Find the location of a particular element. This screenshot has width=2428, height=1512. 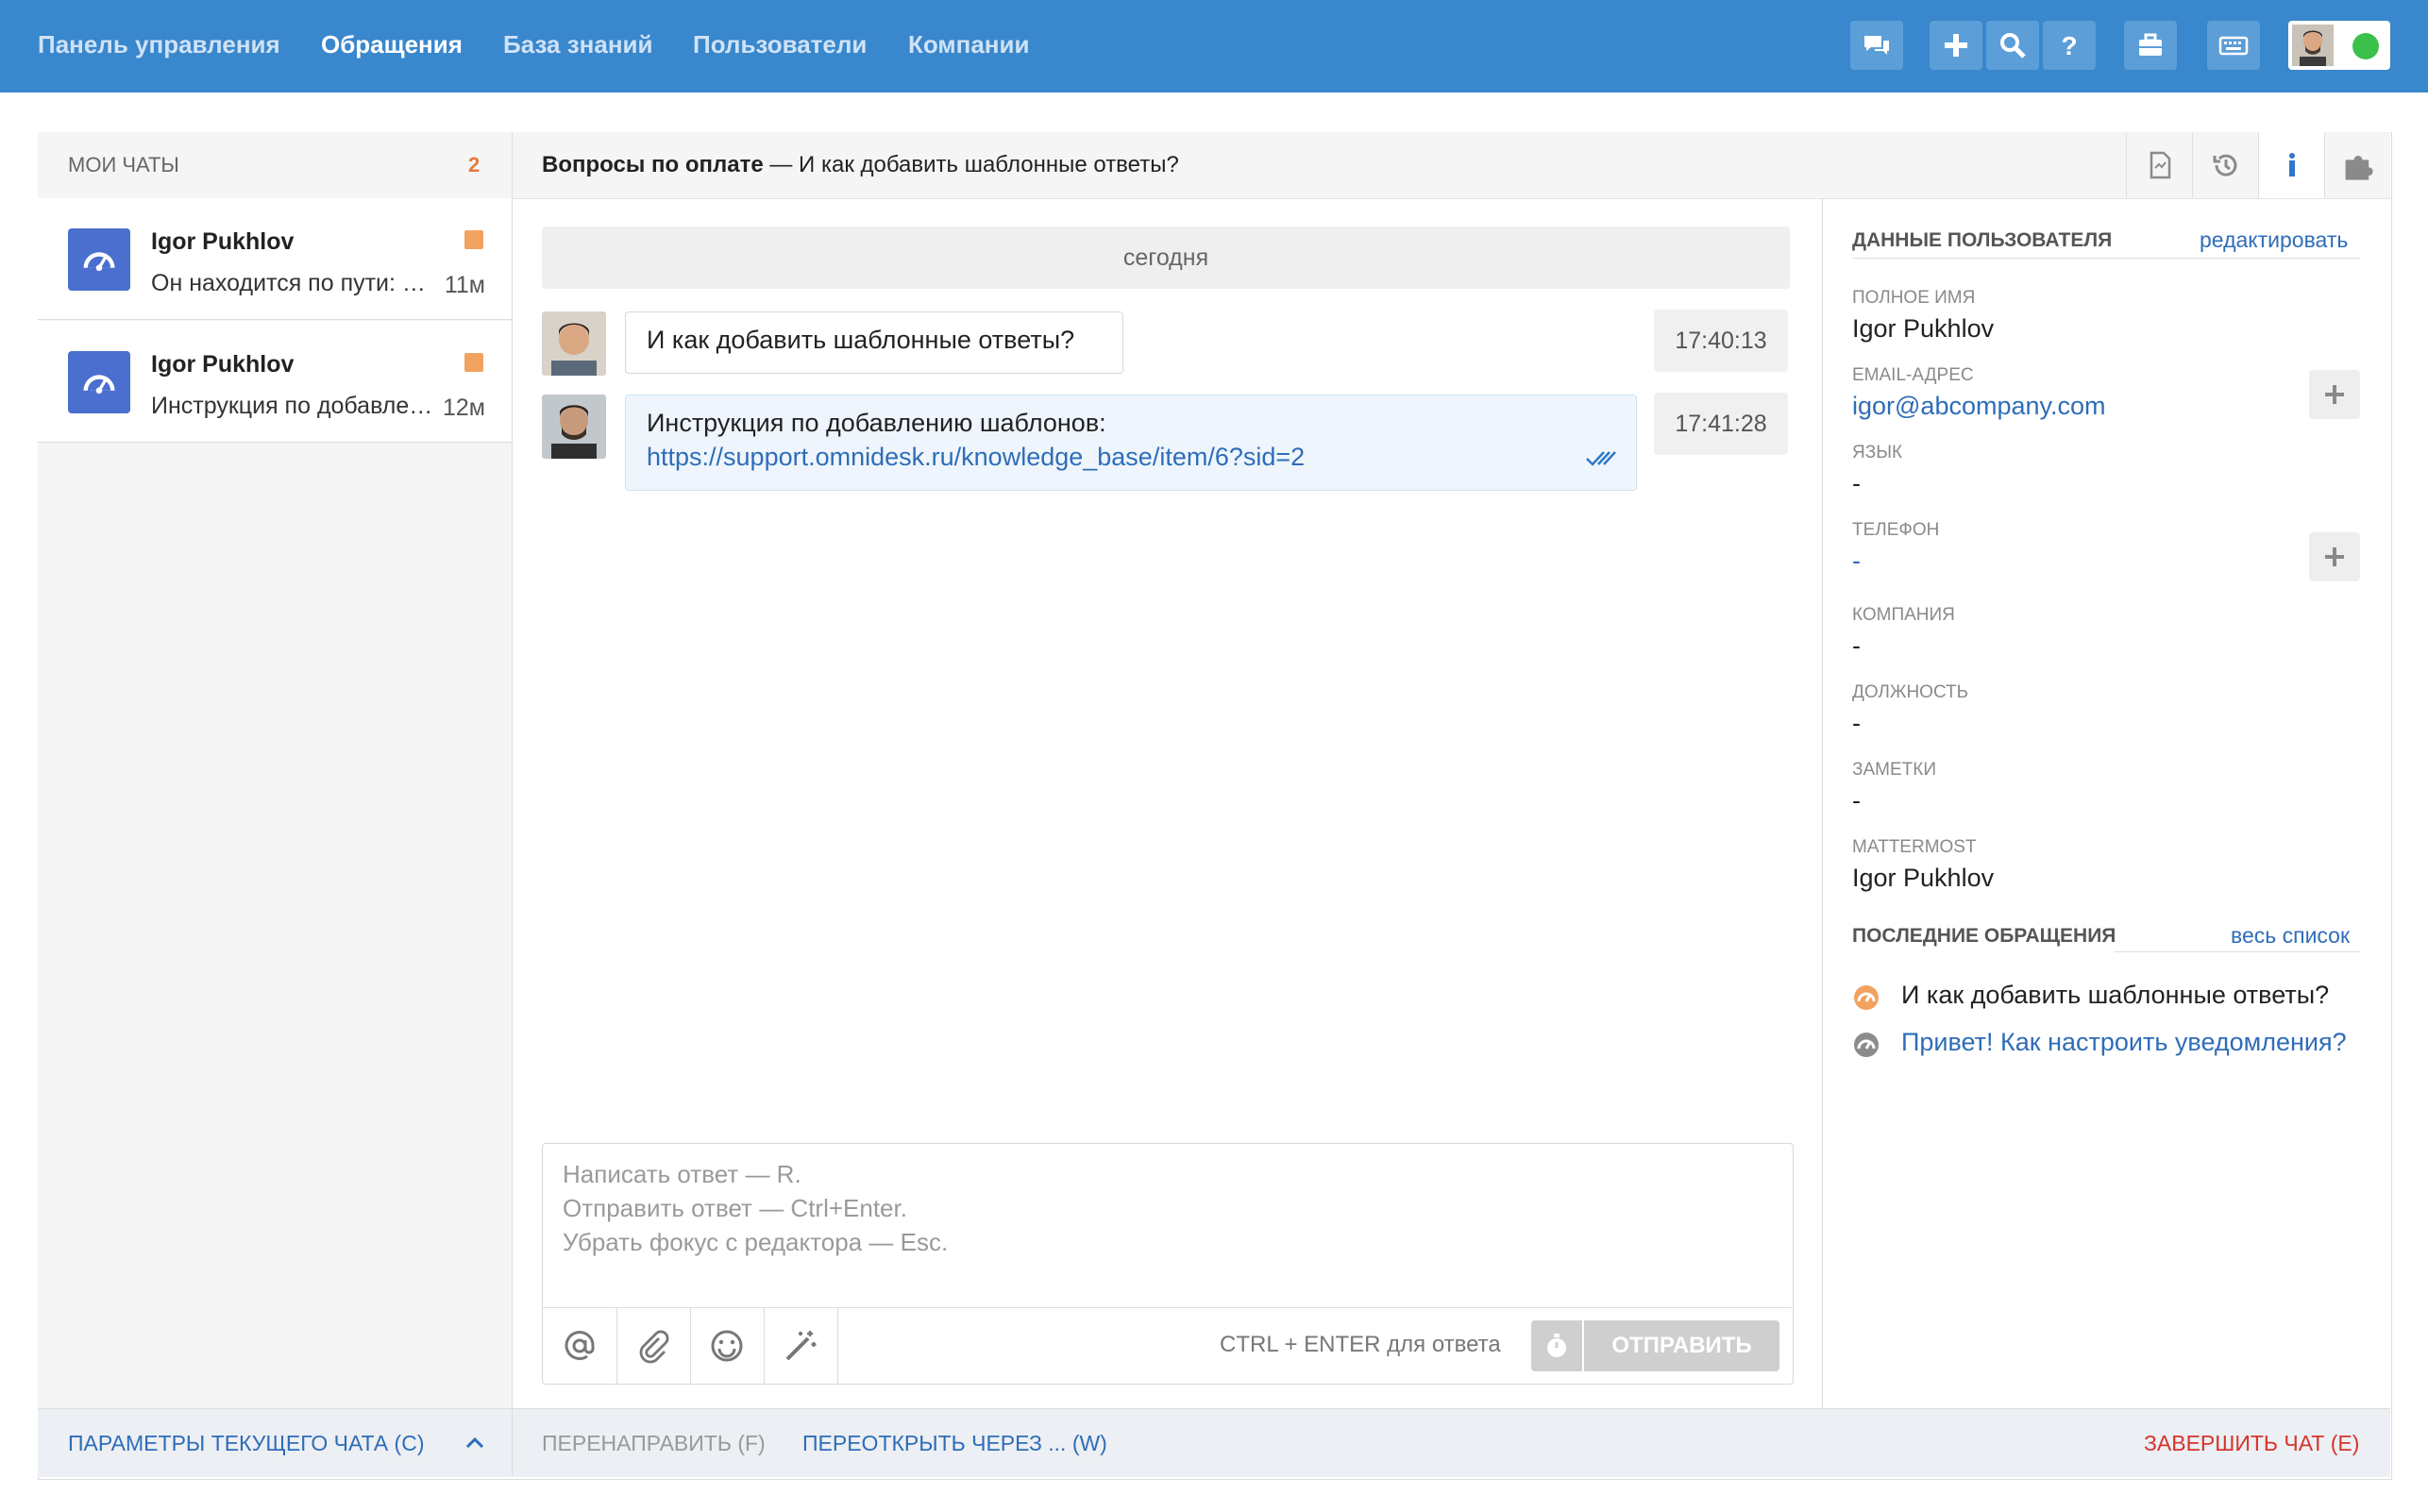

position-value: - is located at coordinates (1857, 723).